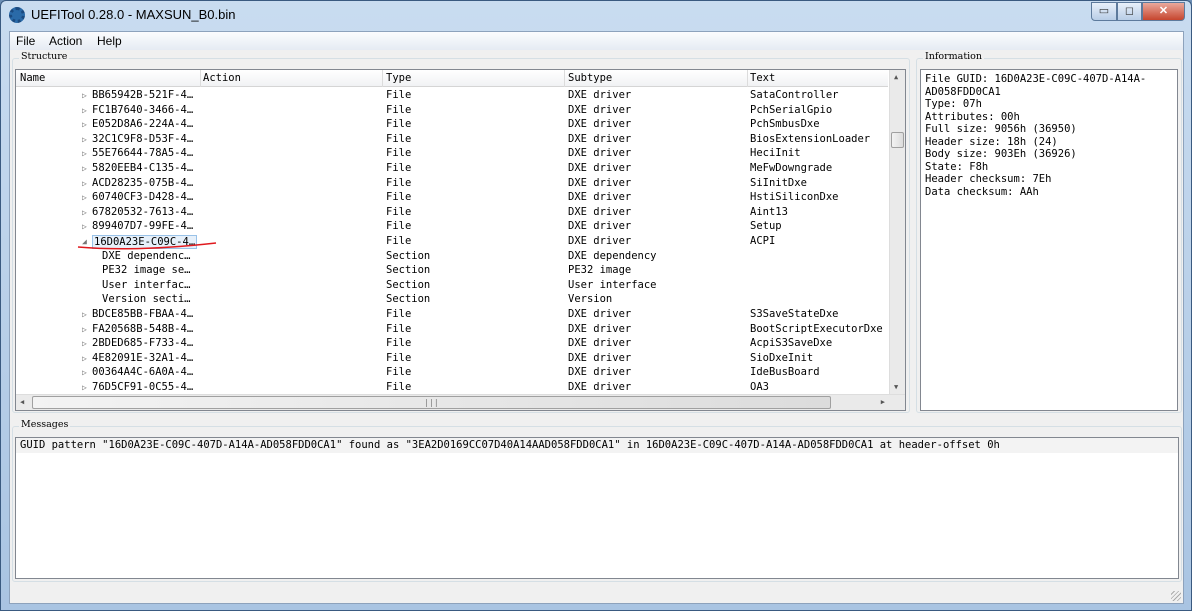  Describe the element at coordinates (452, 387) in the screenshot. I see `tree-row: ▷ 76D5CF91-0C55-4… File DXE driver OA3` at that location.